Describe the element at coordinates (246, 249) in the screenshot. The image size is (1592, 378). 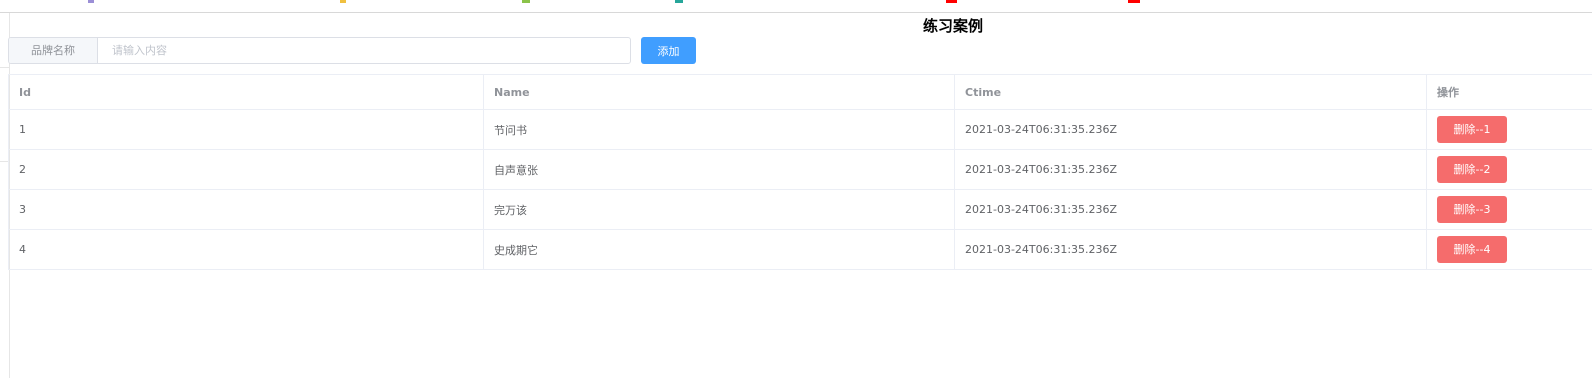
I see `cell-id: 4` at that location.